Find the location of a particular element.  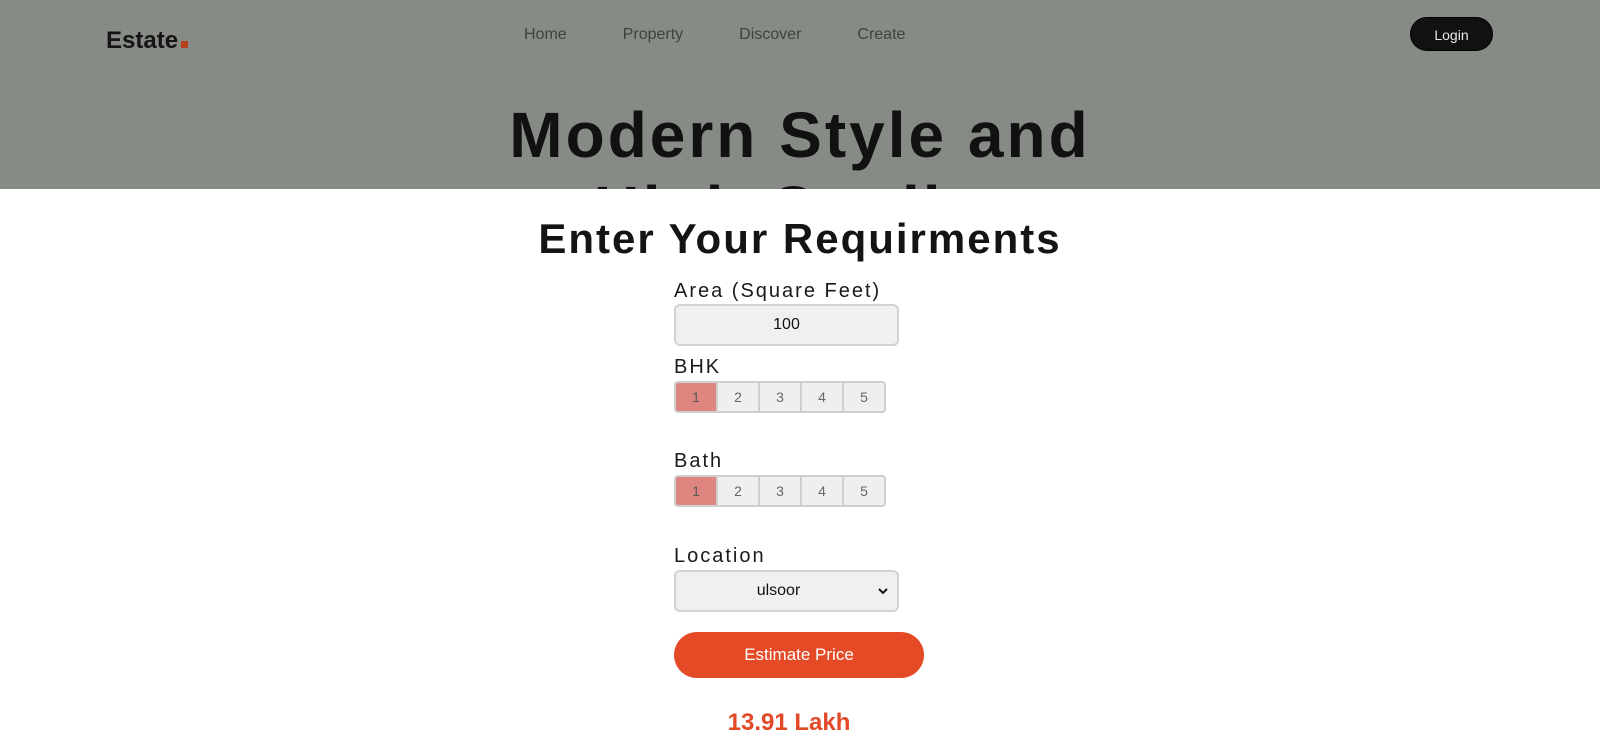

location-select: ulsoor is located at coordinates (786, 591).